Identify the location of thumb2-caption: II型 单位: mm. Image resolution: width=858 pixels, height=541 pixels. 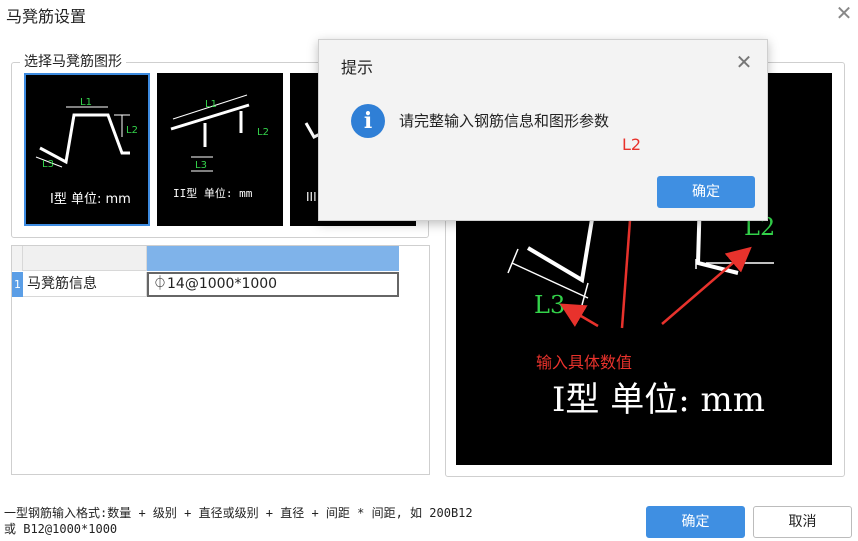
(213, 193).